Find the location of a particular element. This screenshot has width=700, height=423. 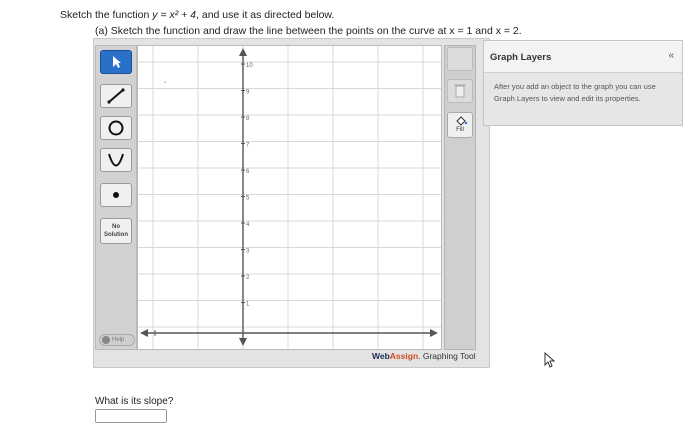

y-tick-label: 3 is located at coordinates (248, 252).